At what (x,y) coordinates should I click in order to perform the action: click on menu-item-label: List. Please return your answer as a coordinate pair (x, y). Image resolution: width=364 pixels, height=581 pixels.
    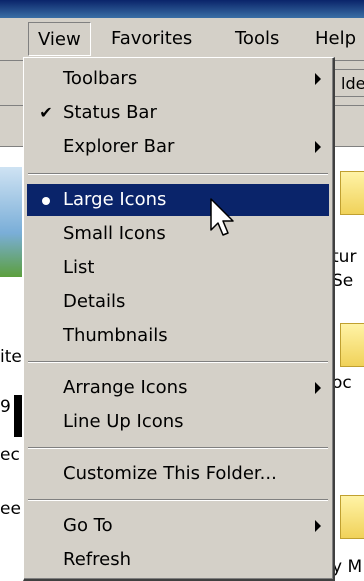
    Looking at the image, I should click on (79, 267).